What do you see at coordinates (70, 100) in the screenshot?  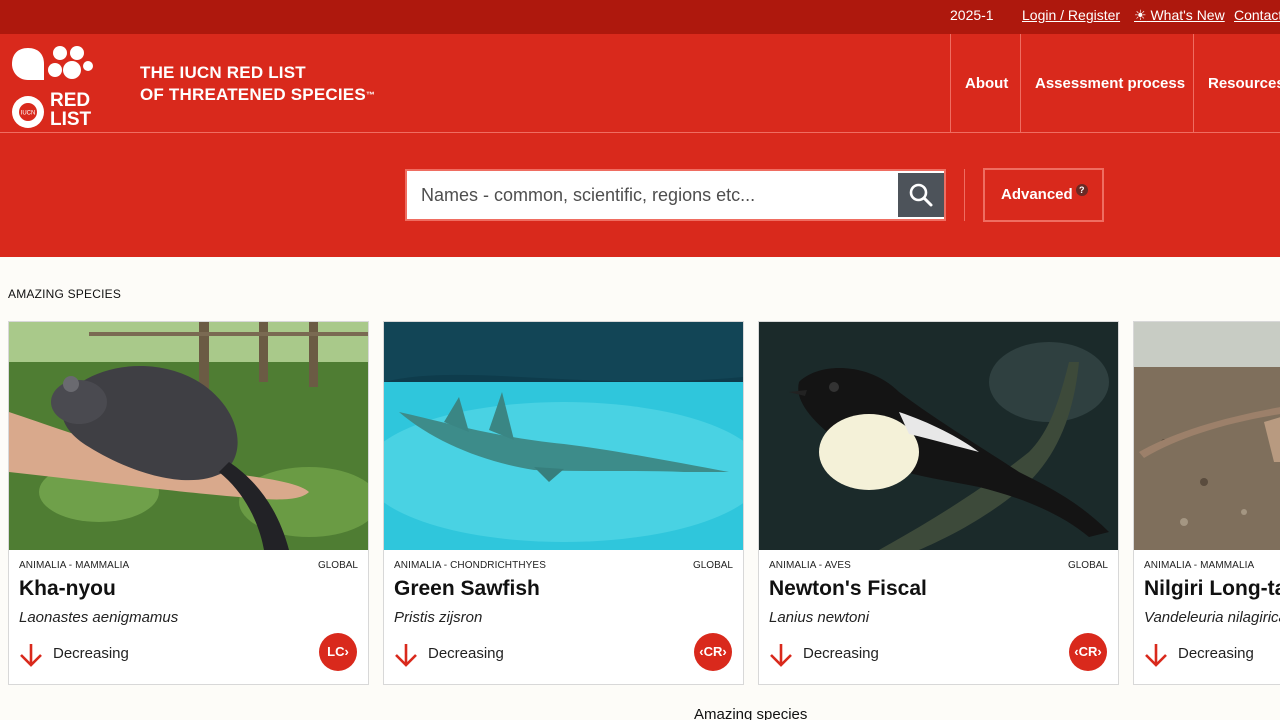 I see `logo-text-red: RED` at bounding box center [70, 100].